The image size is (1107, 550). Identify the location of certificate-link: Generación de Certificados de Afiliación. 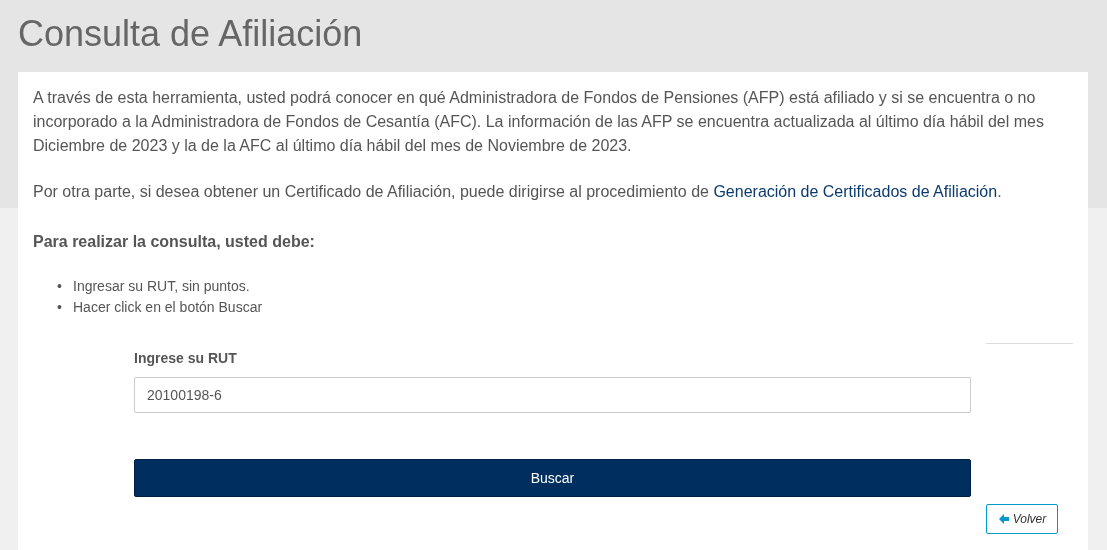
(855, 191).